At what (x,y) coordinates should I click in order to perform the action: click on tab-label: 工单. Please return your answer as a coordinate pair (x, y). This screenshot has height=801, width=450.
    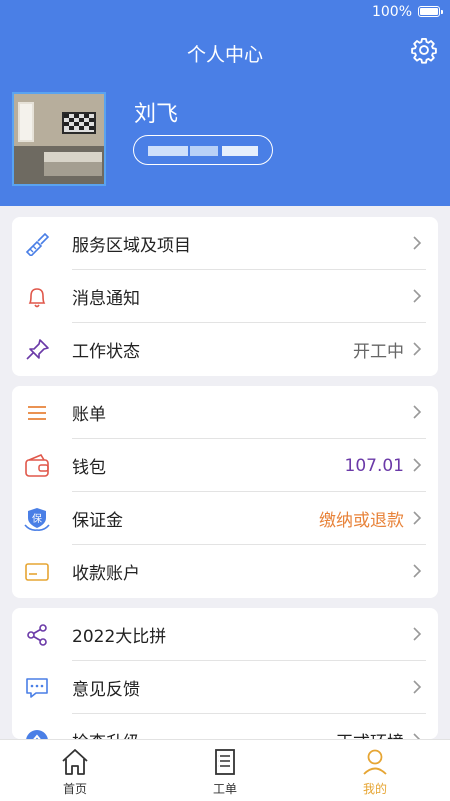
    Looking at the image, I should click on (224, 789).